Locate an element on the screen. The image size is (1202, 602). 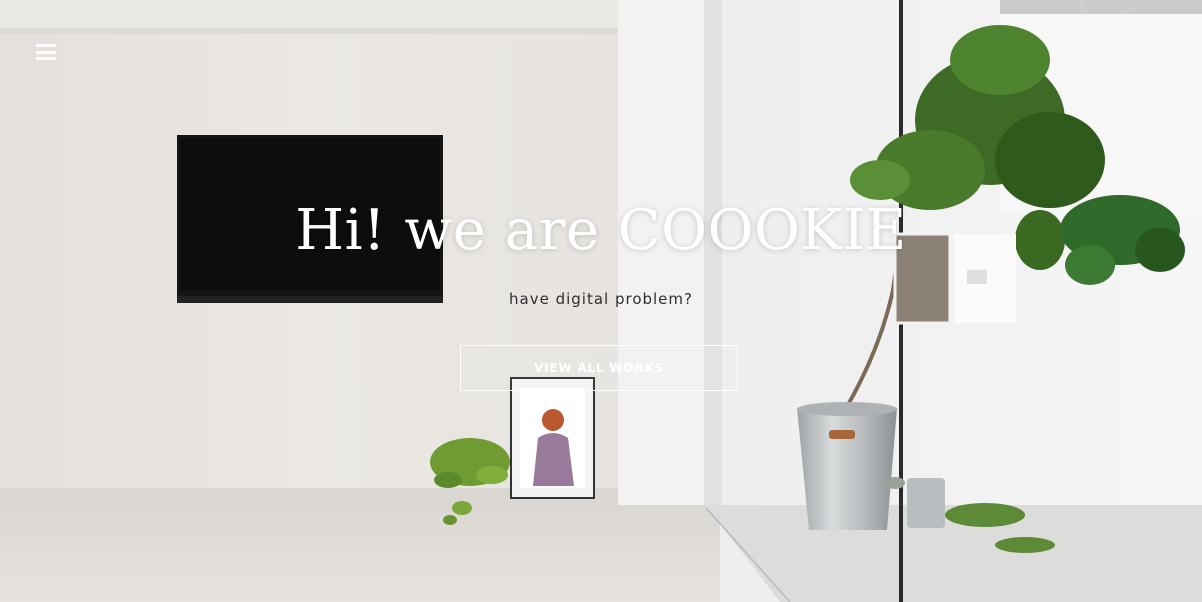
menu-bar-middle is located at coordinates (46, 52).